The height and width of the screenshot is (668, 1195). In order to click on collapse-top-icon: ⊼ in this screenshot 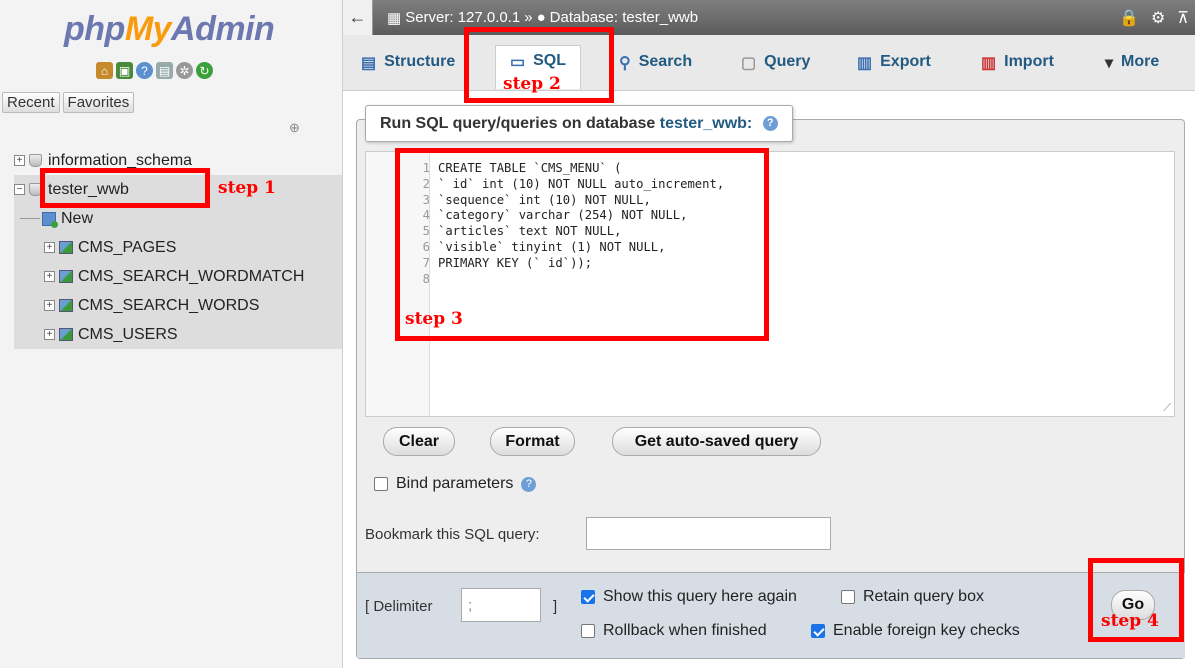, I will do `click(1183, 18)`.